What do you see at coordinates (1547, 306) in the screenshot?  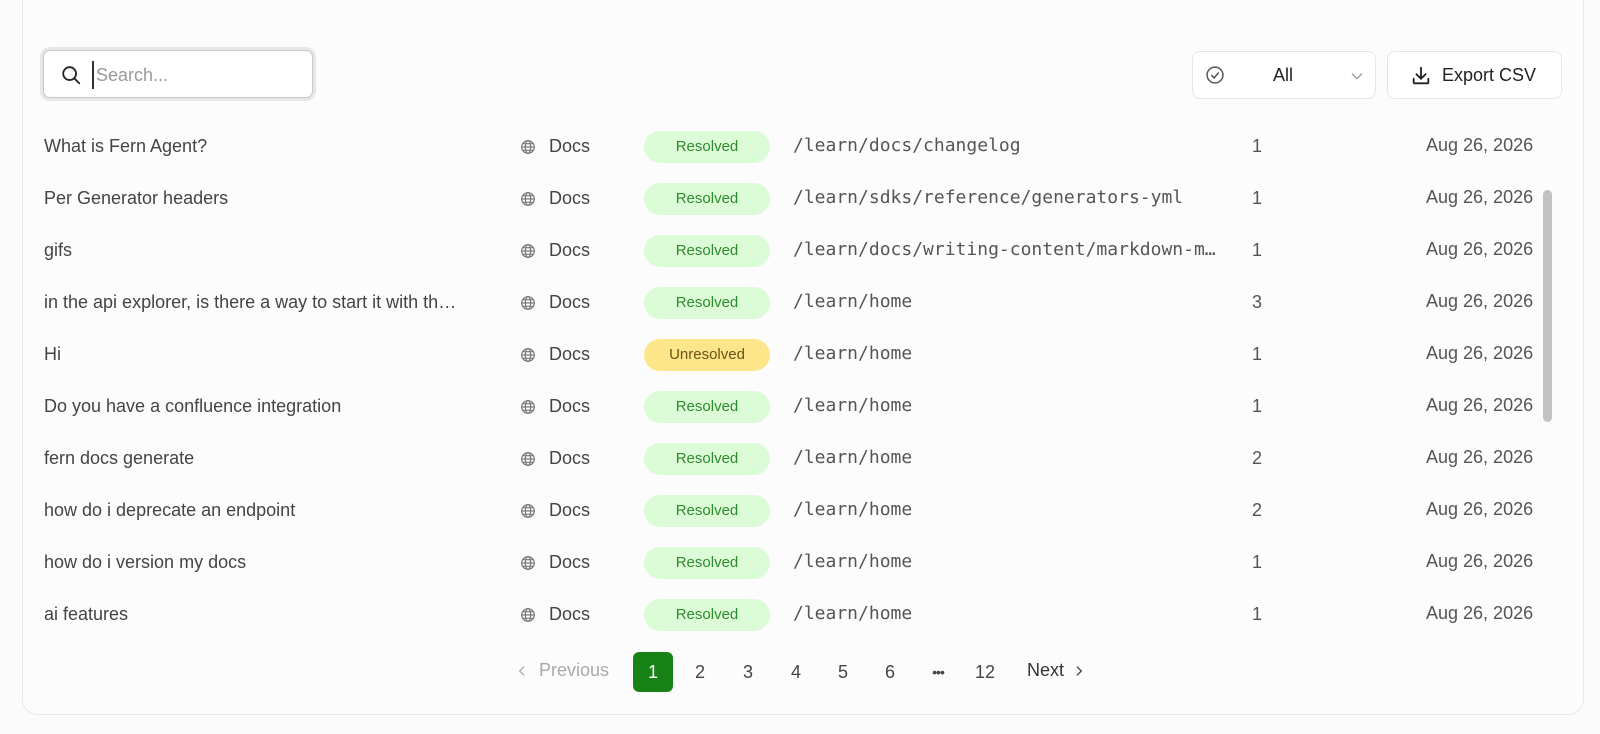 I see `scrollbar-thumb` at bounding box center [1547, 306].